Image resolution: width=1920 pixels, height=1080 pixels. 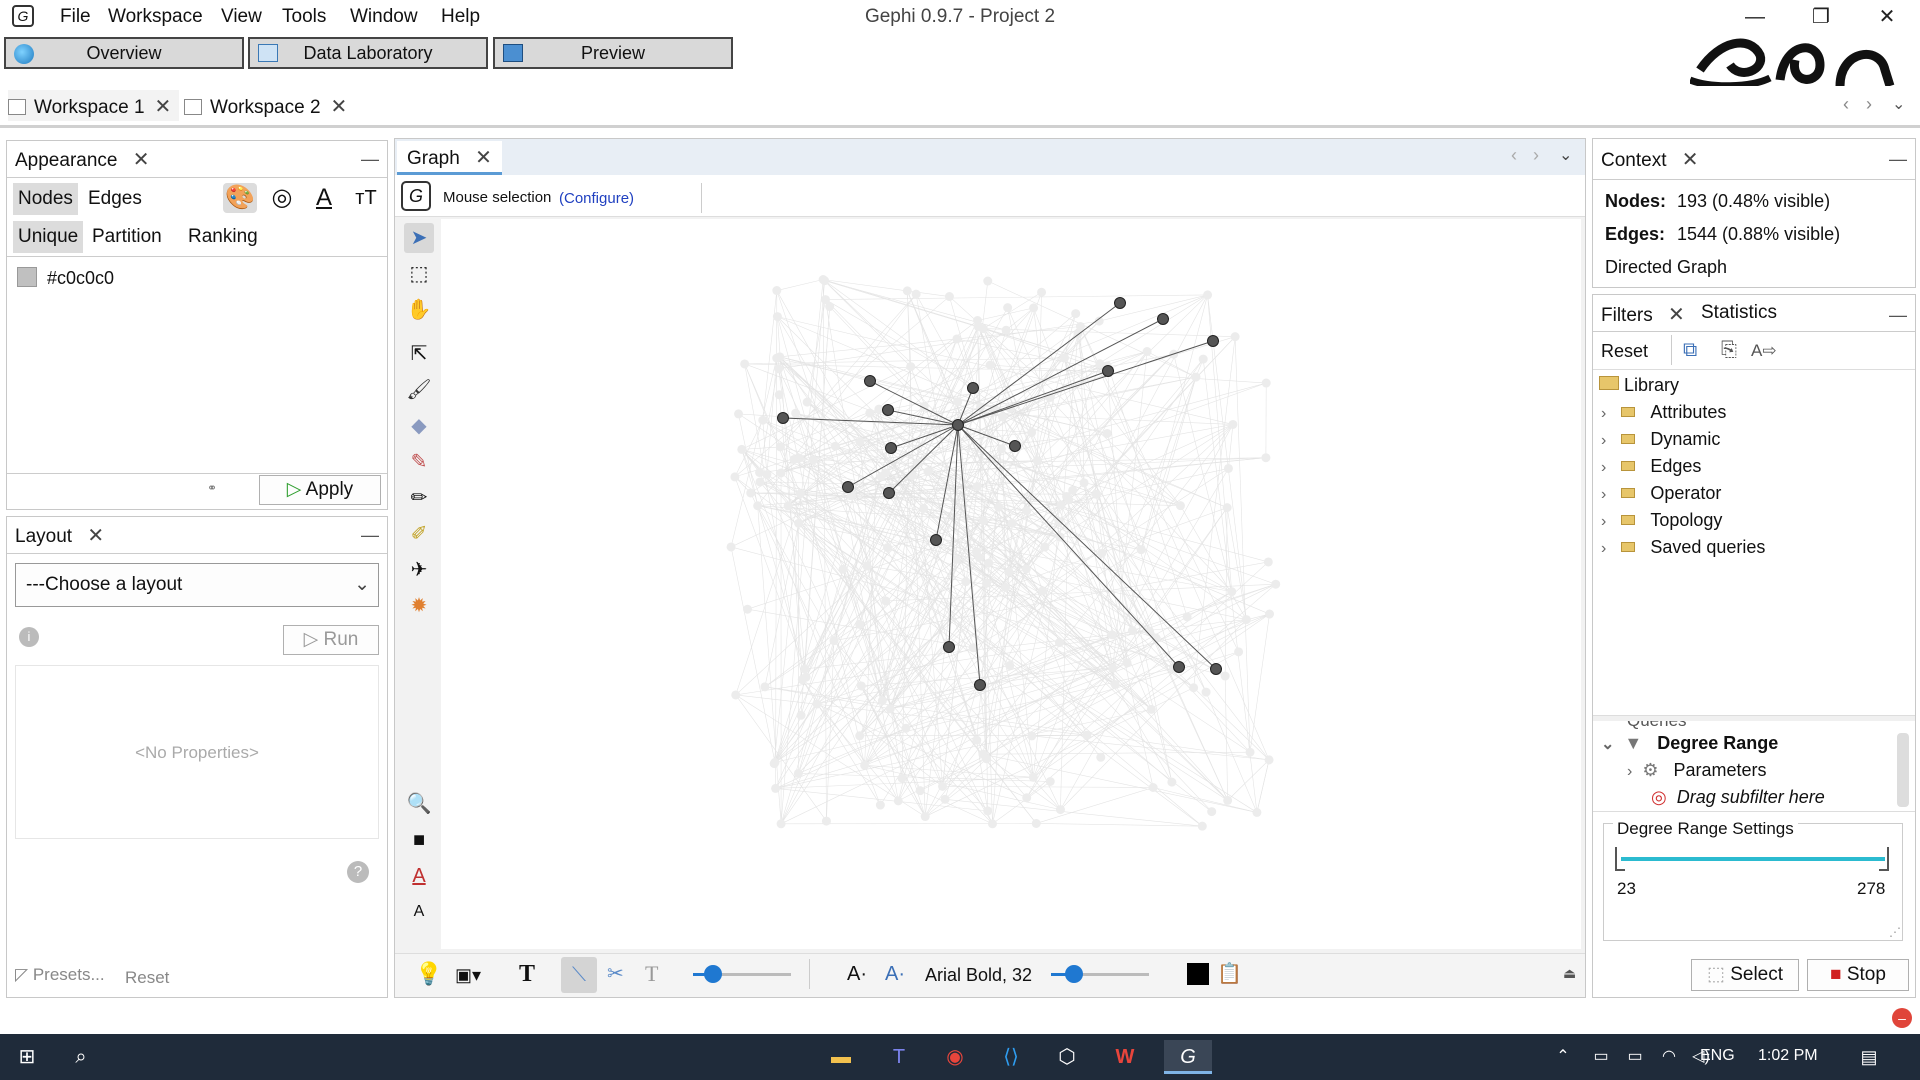 What do you see at coordinates (1011, 1057) in the screenshot?
I see `vscode-icon: ⟨⟩` at bounding box center [1011, 1057].